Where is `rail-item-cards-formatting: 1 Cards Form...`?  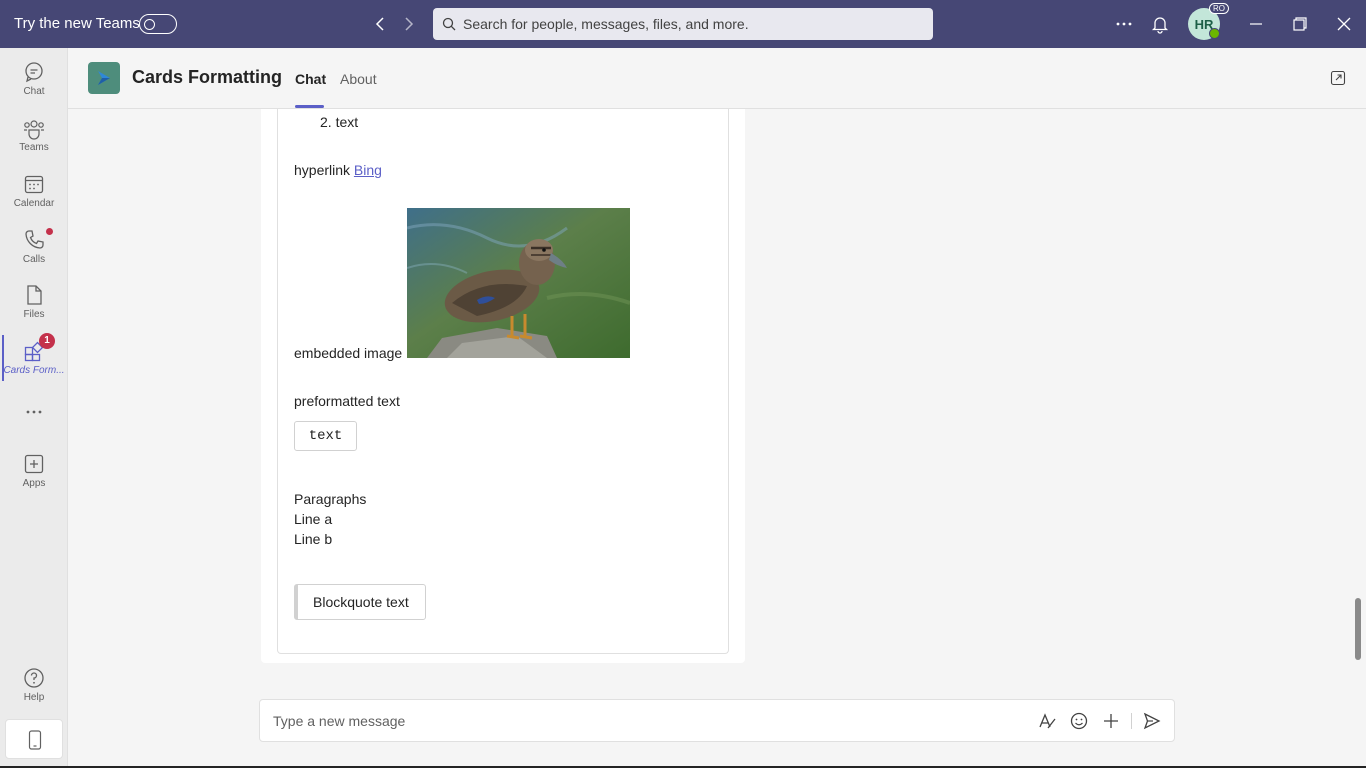
rail-item-cards-formatting: 1 Cards Form... is located at coordinates (34, 360).